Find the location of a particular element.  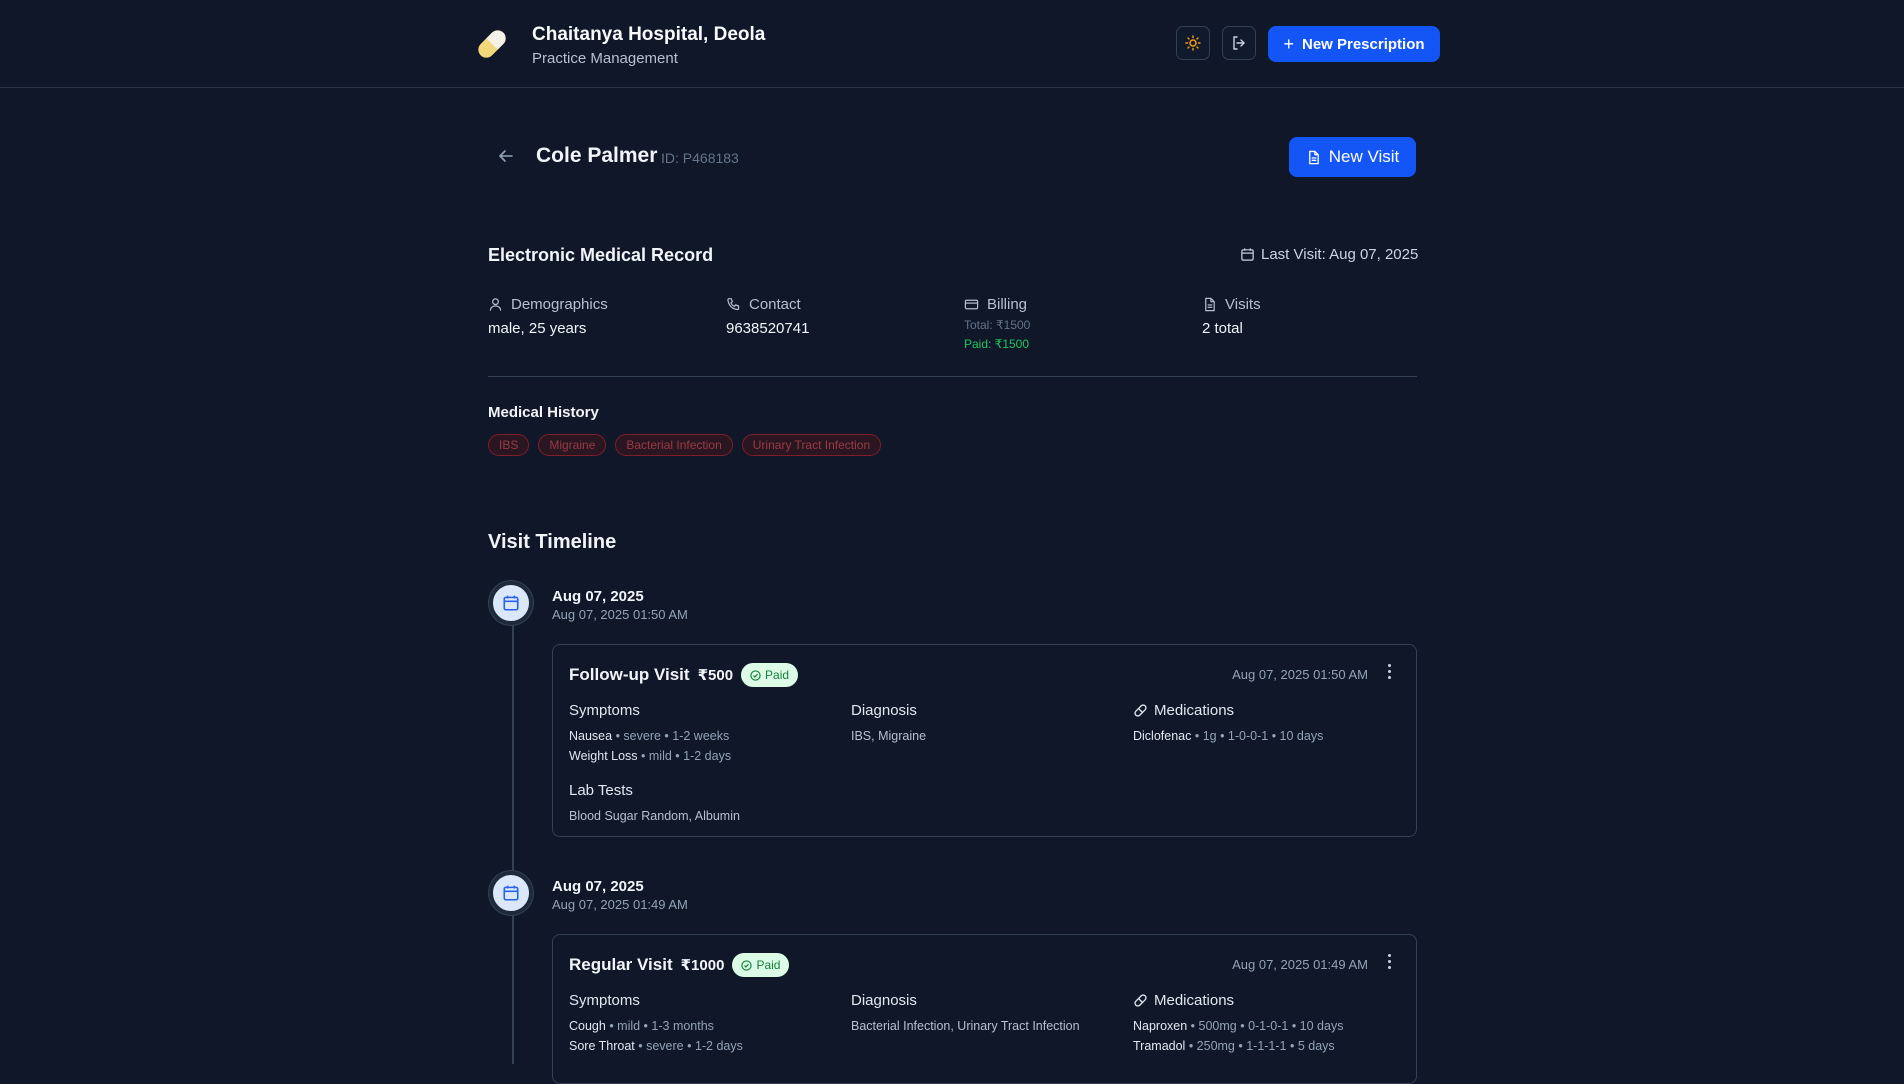

sun-icon is located at coordinates (1193, 43).